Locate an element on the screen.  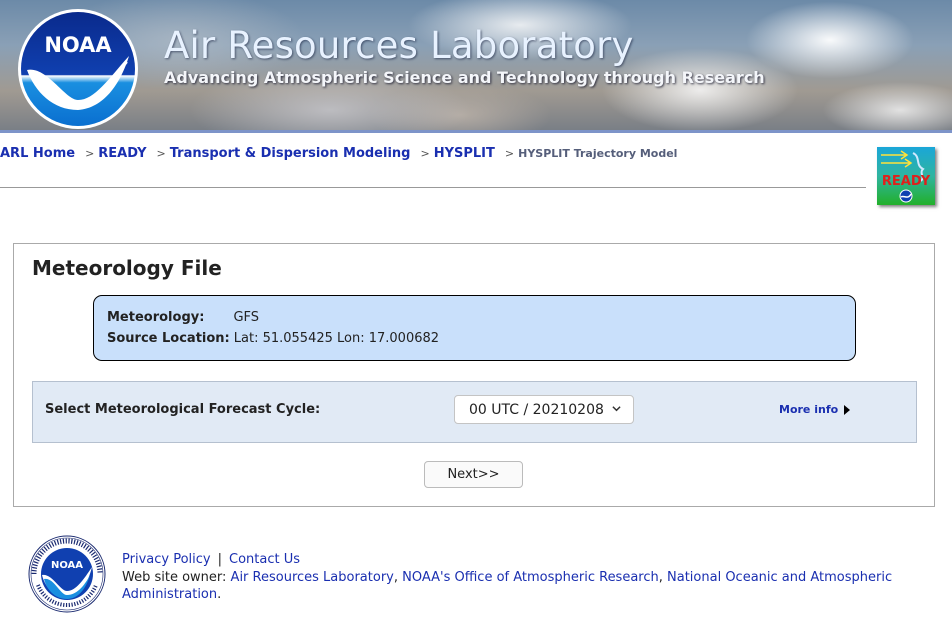
arl-link: Air Resources Laboratory is located at coordinates (312, 577).